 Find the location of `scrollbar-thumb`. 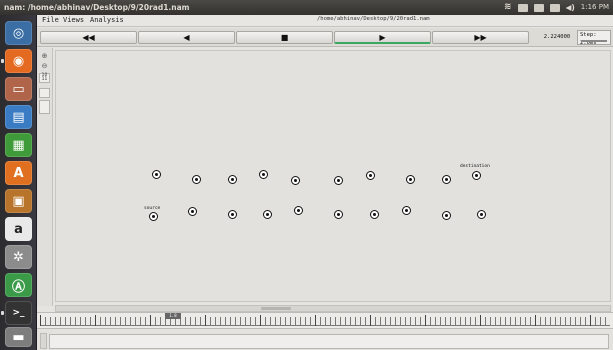

scrollbar-thumb is located at coordinates (276, 308).